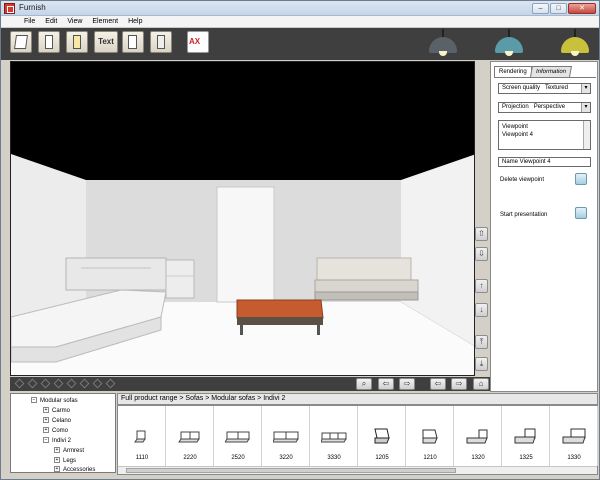  What do you see at coordinates (574, 458) in the screenshot?
I see `product-code: 1330` at bounding box center [574, 458].